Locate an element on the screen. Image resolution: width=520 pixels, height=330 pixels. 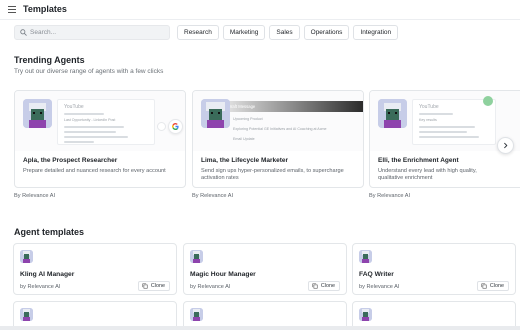
filter-integration: Integration is located at coordinates (376, 32).